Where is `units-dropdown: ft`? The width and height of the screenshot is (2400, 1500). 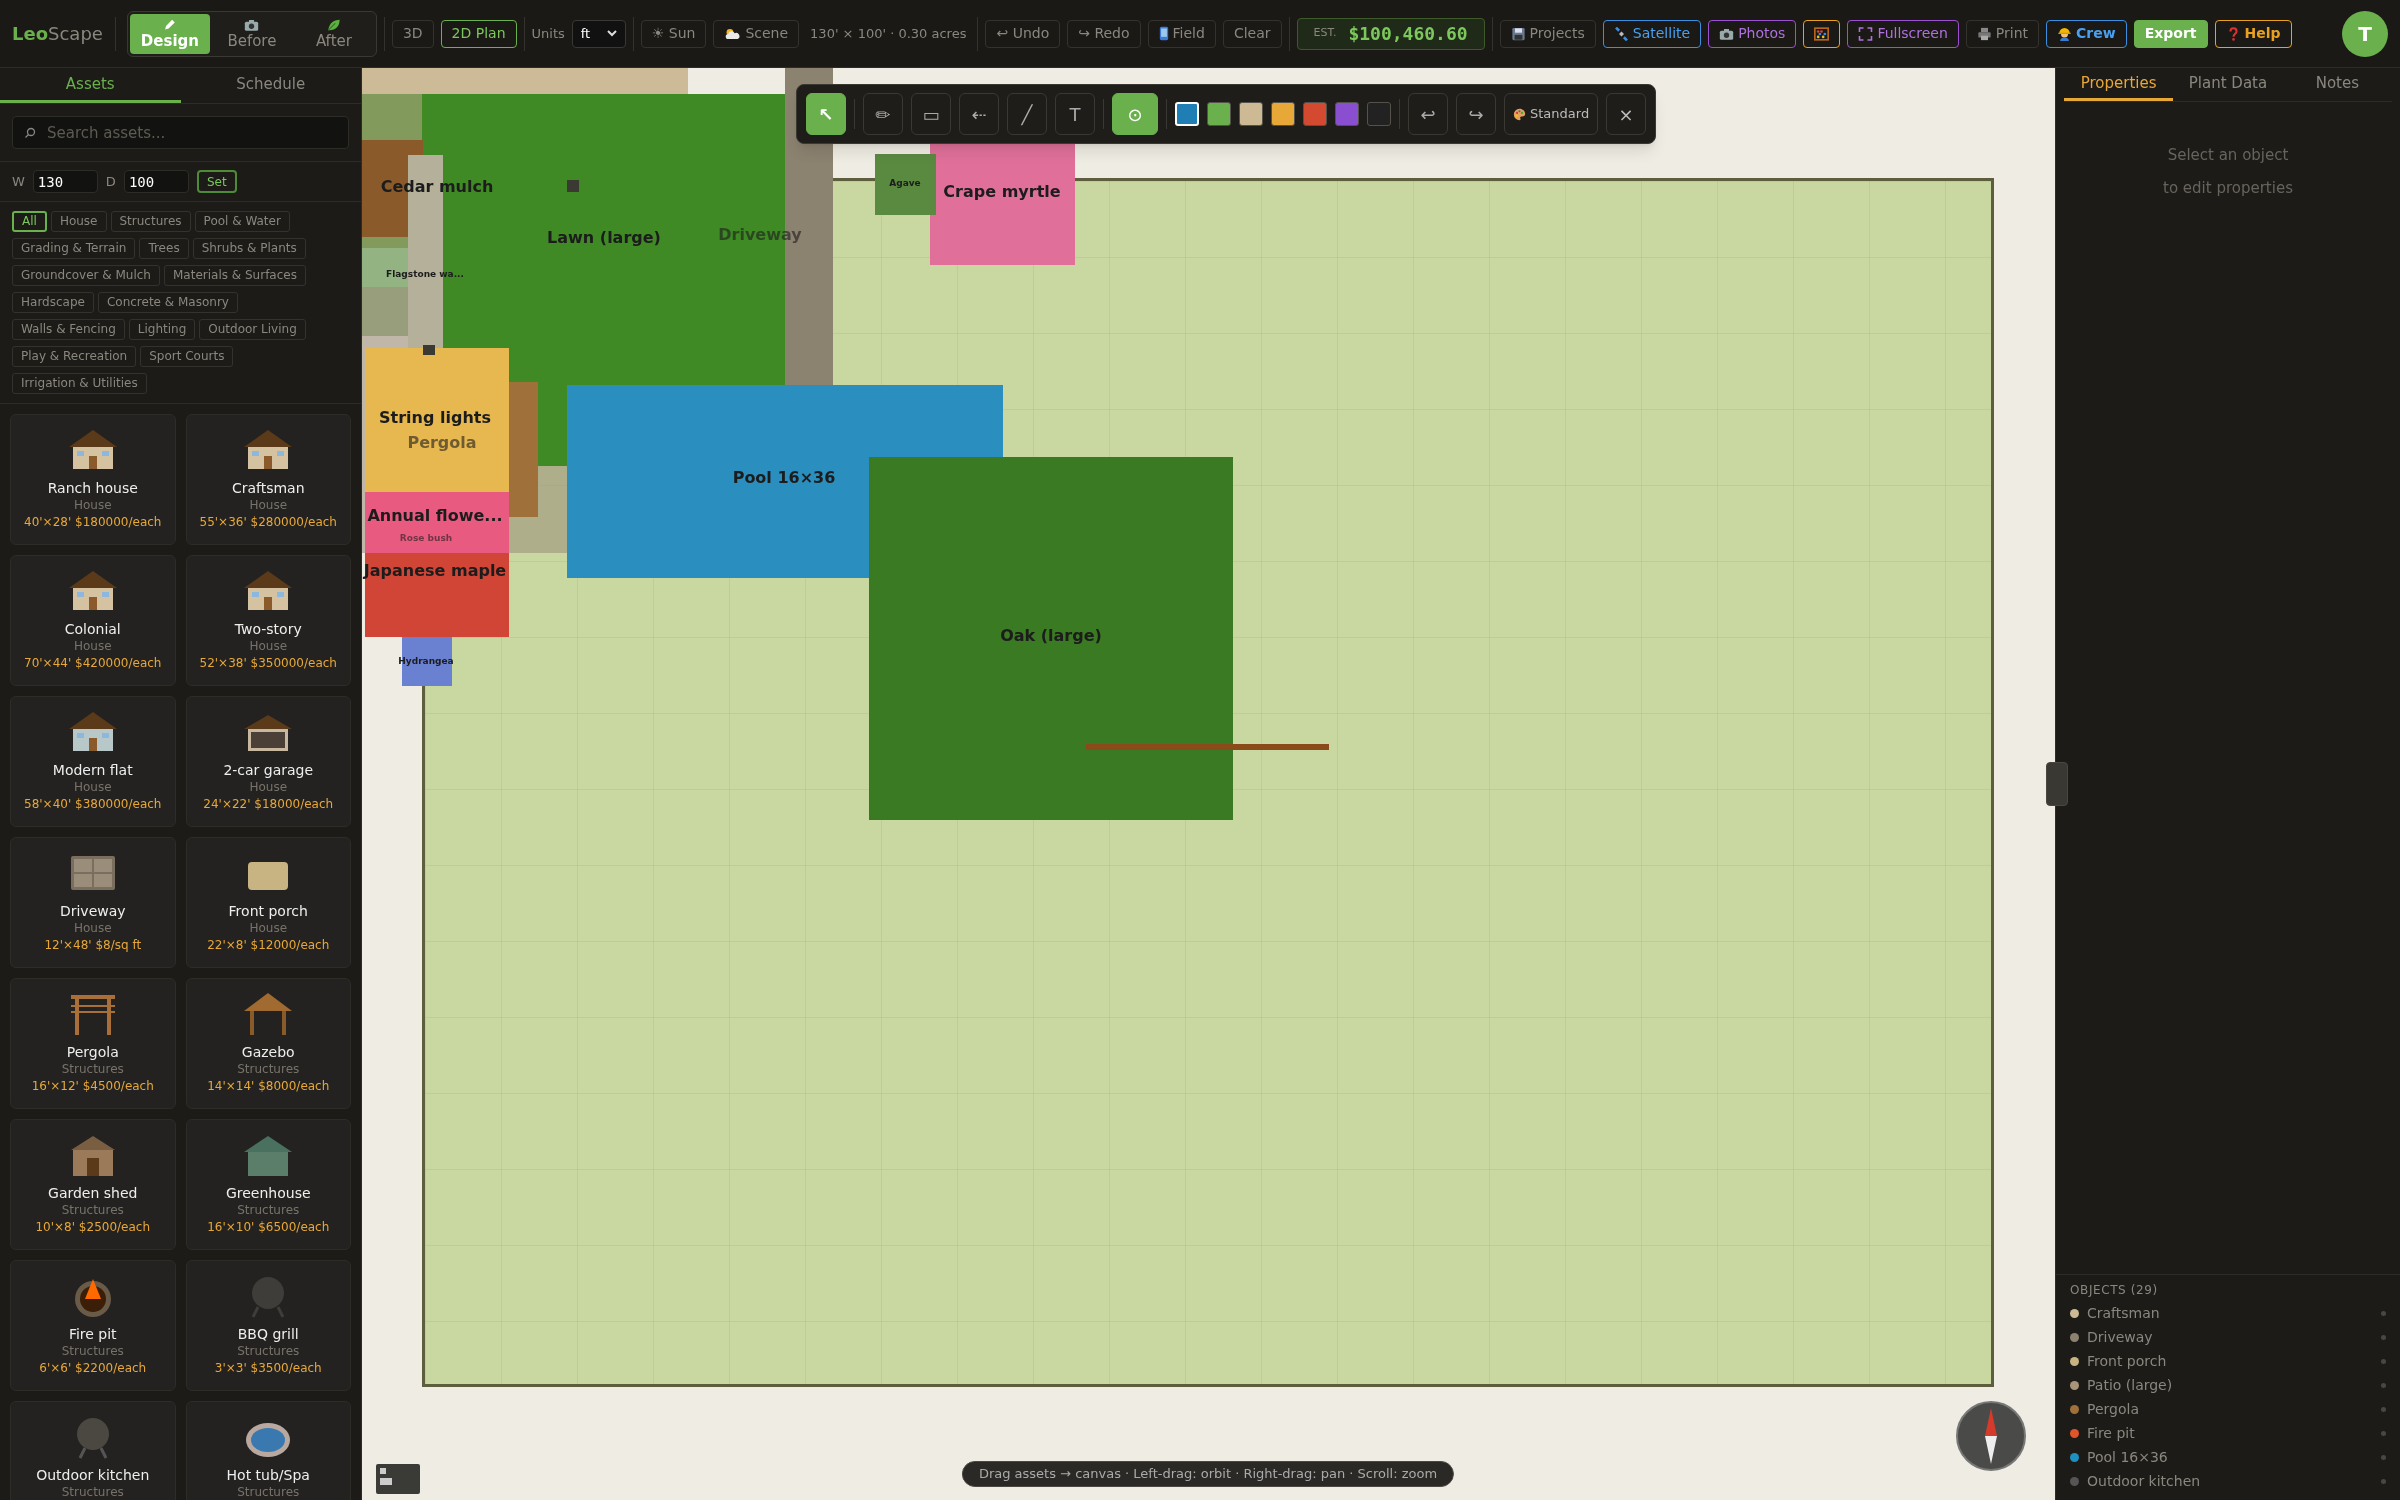 units-dropdown: ft is located at coordinates (598, 33).